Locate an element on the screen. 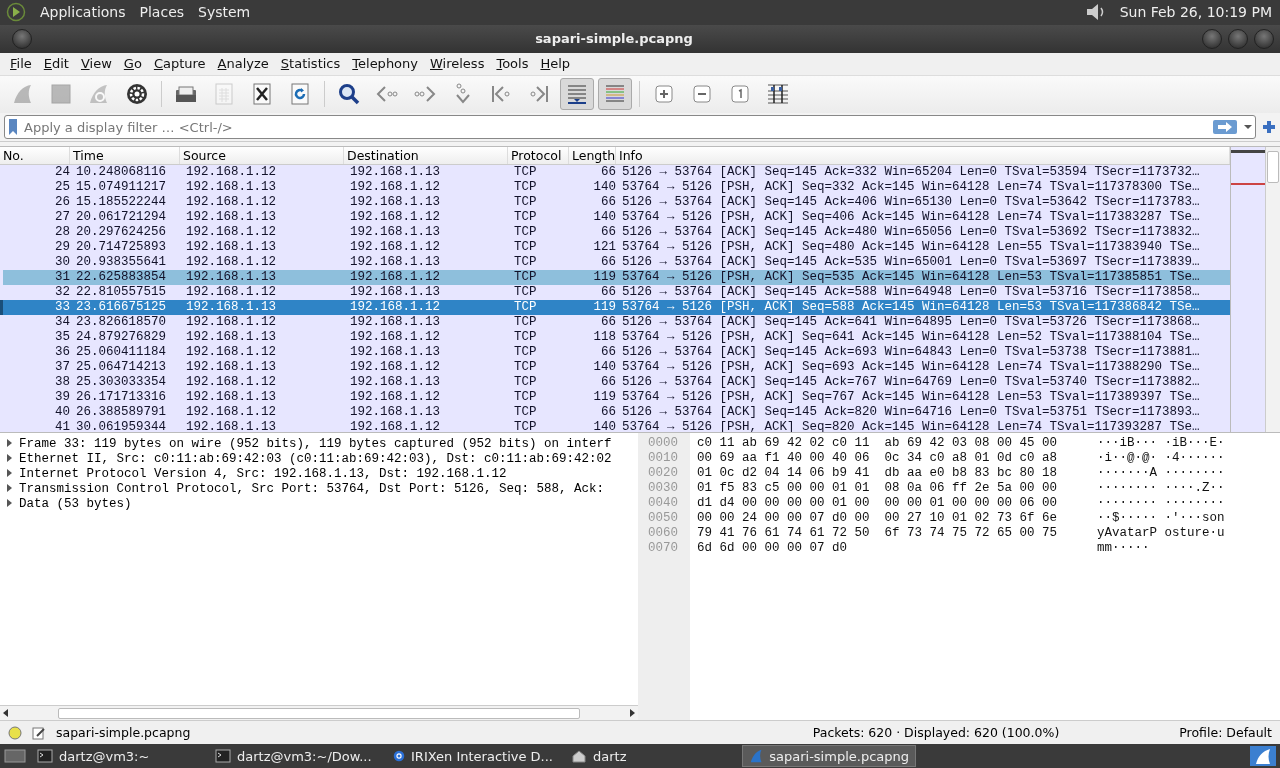  vertical-scrollbar is located at coordinates (1272, 290).